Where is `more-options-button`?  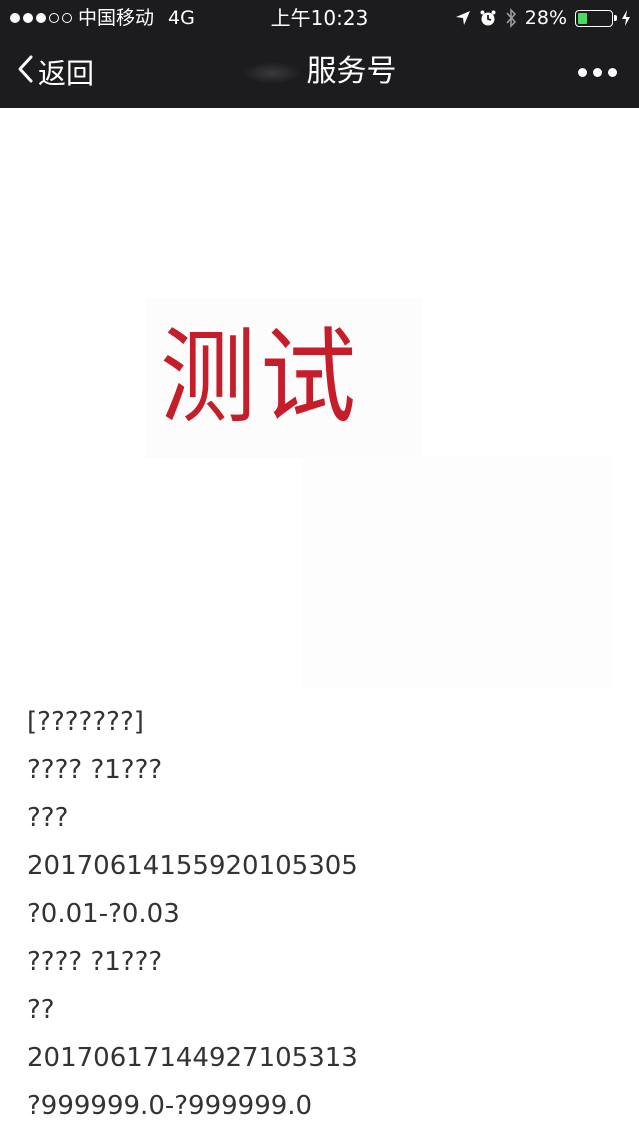
more-options-button is located at coordinates (597, 72).